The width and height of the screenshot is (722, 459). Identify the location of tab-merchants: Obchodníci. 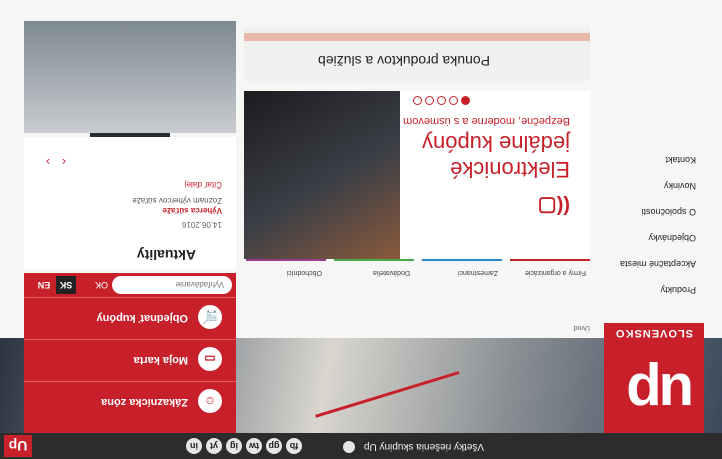
(286, 276).